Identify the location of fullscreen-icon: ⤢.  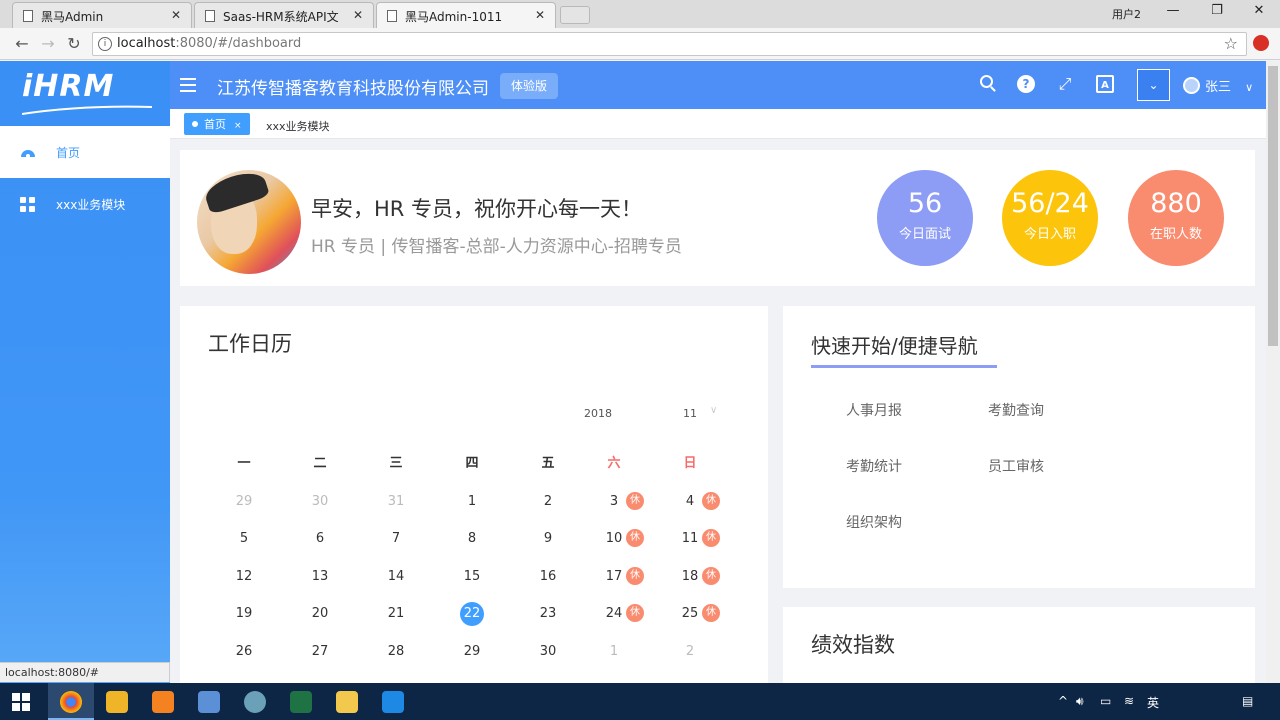
(1065, 84).